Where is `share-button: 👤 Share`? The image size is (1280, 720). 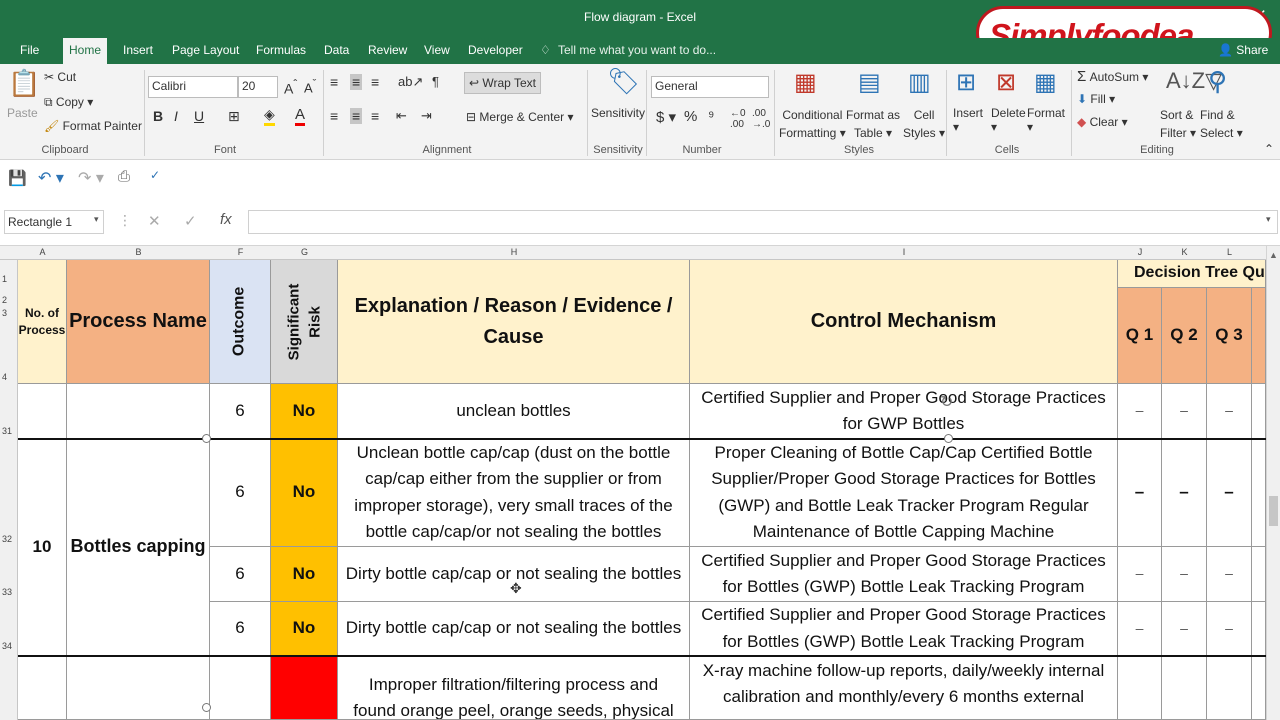 share-button: 👤 Share is located at coordinates (1243, 50).